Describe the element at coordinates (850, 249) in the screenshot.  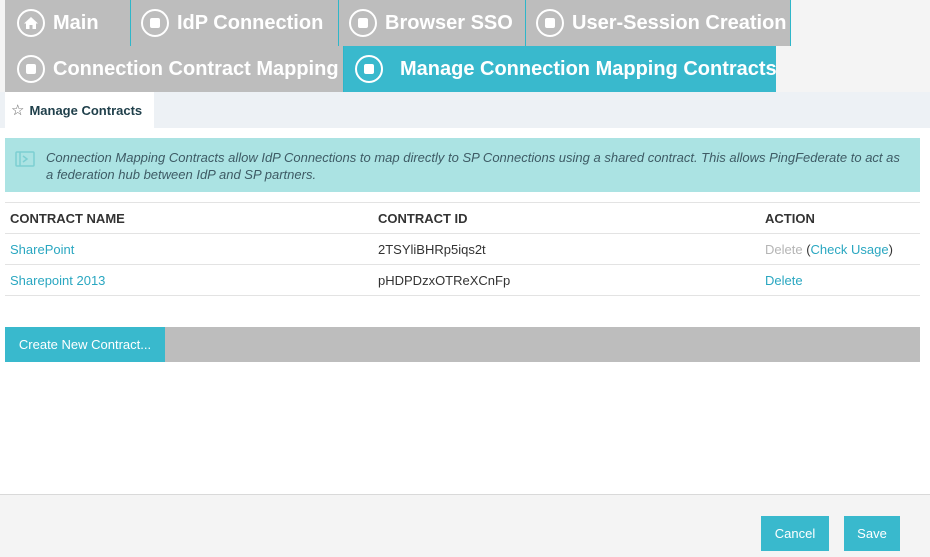
I see `check-usage-link: Check Usage` at that location.